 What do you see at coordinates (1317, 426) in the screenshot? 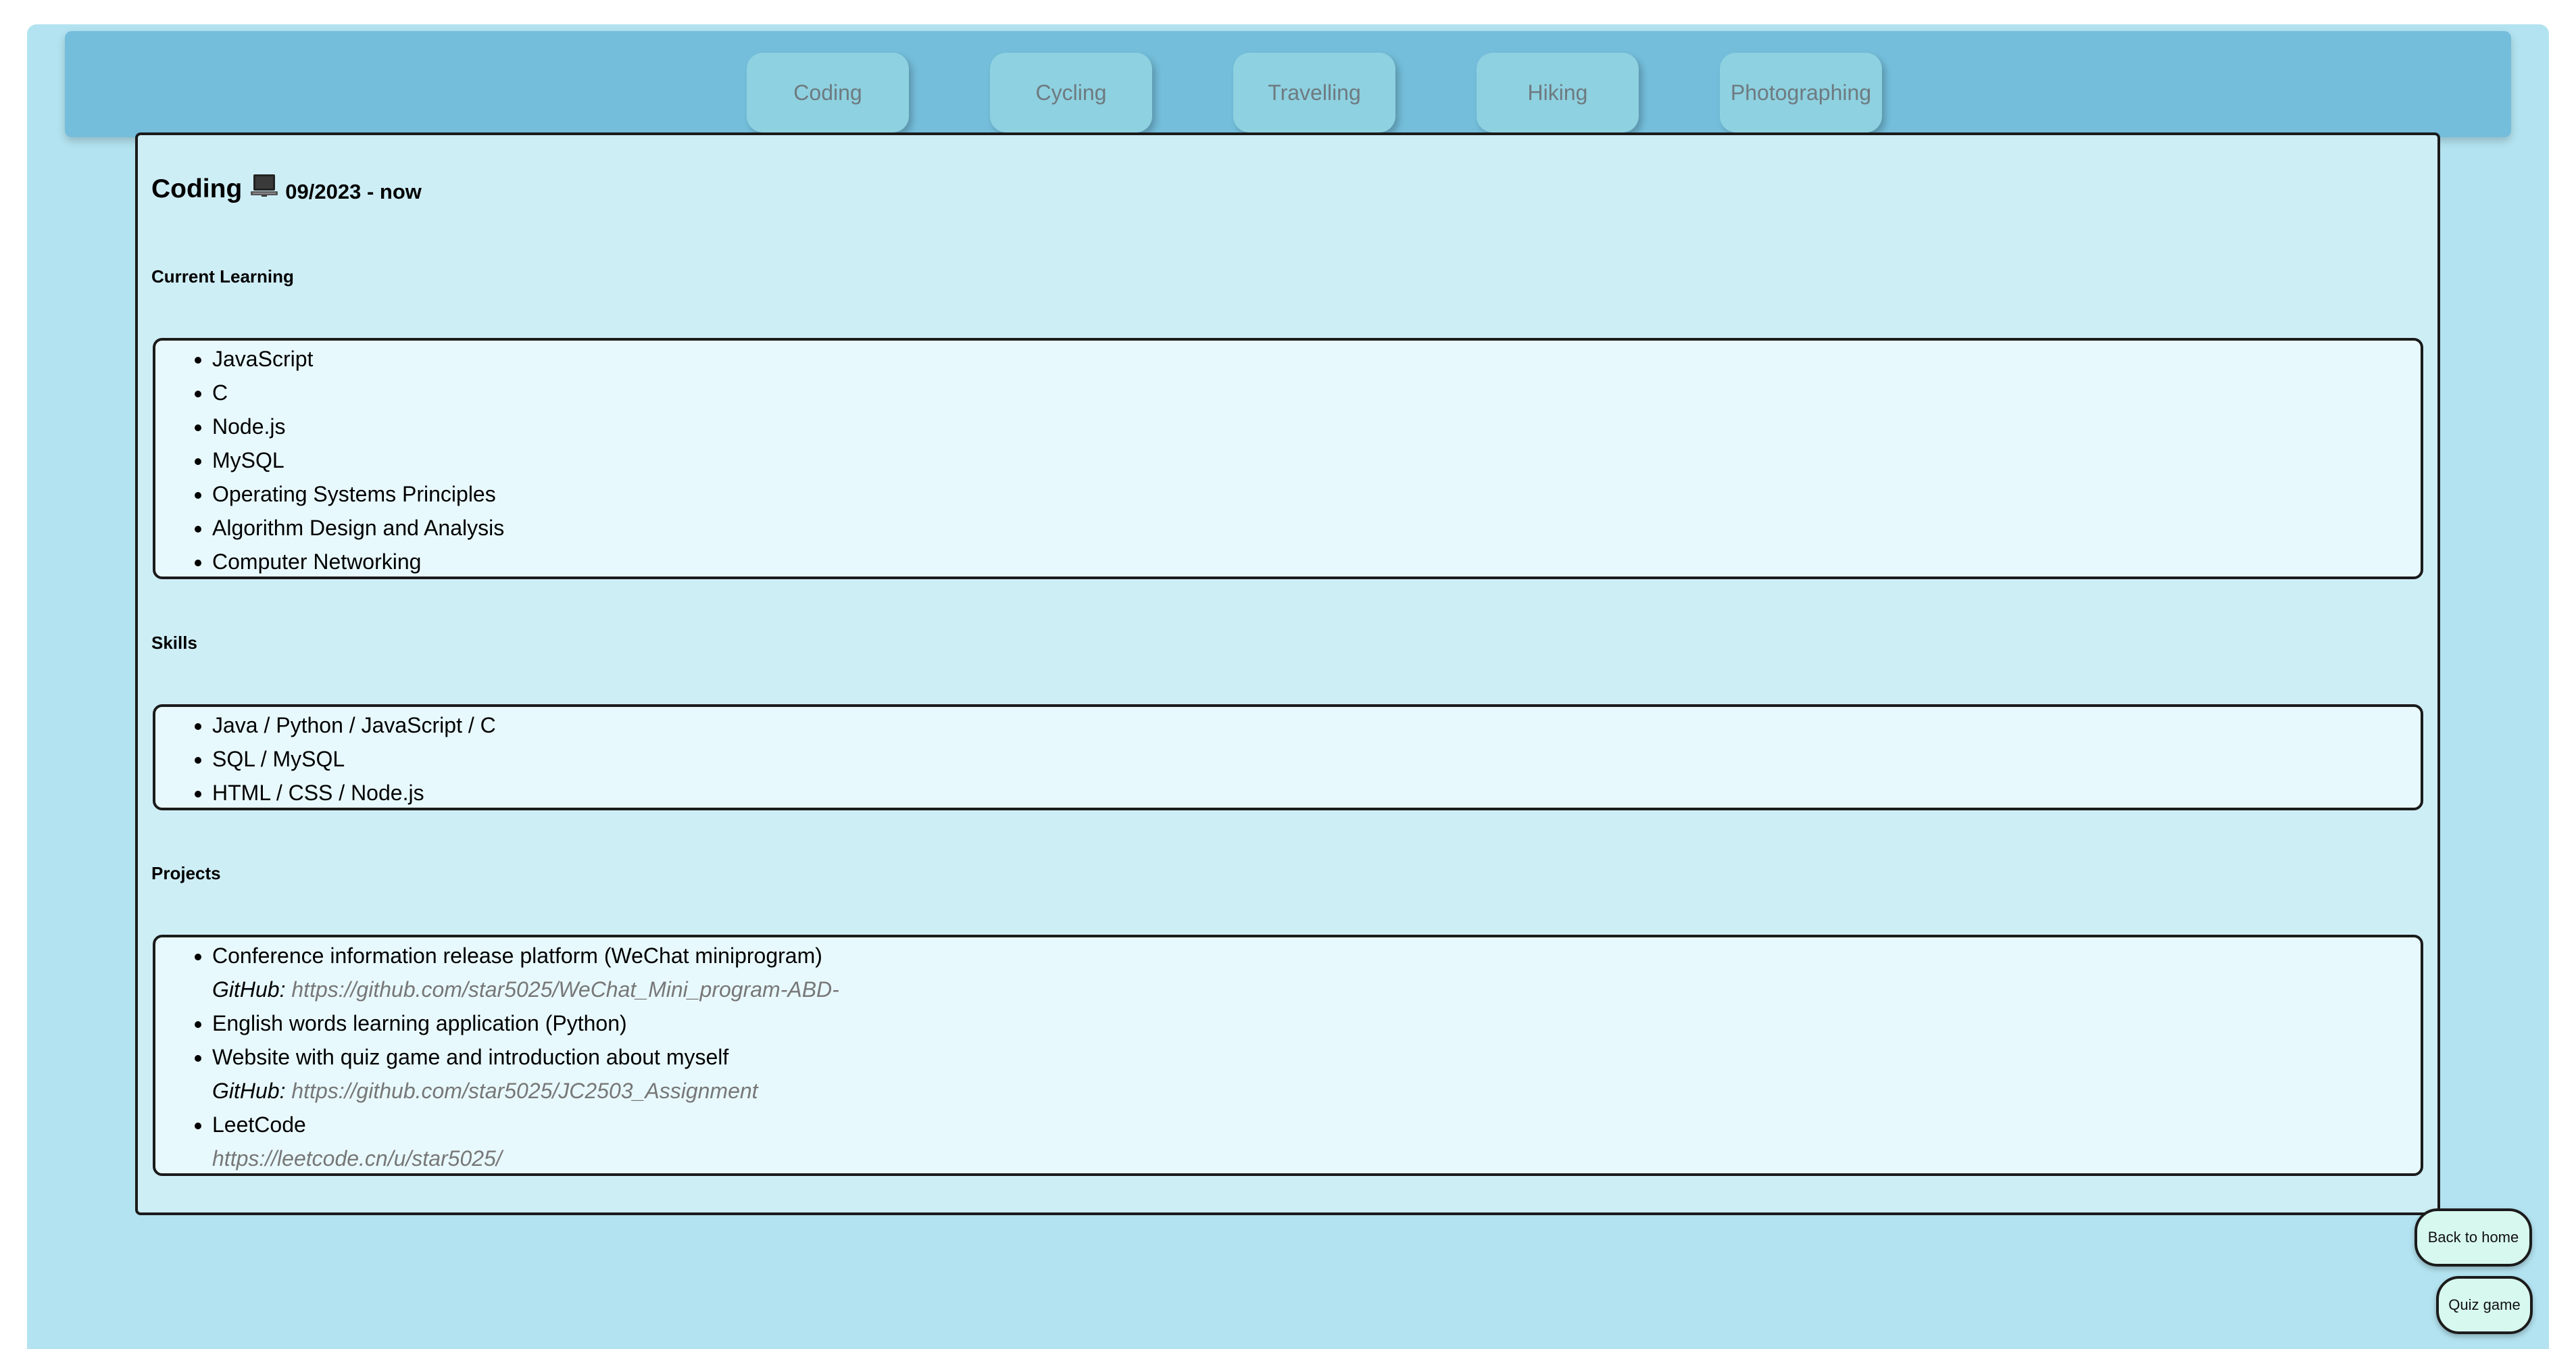
I see `list-item: Node.js` at bounding box center [1317, 426].